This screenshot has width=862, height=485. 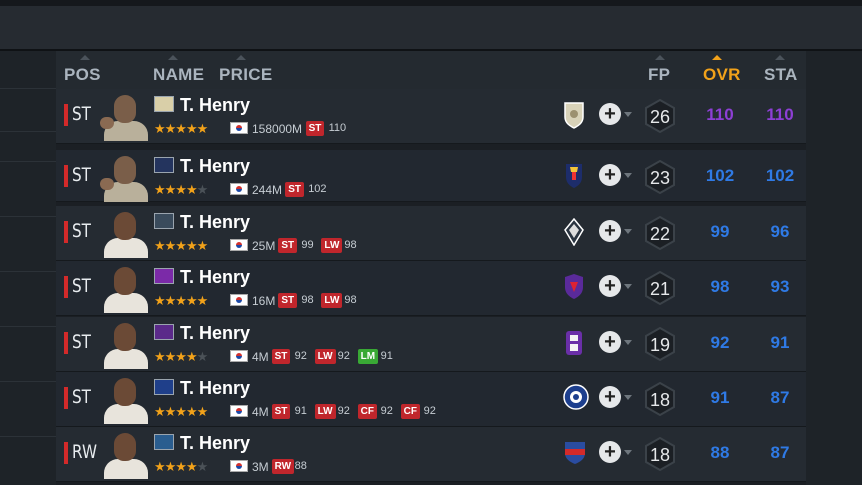 I want to click on name-header: NAME, so click(x=178, y=75).